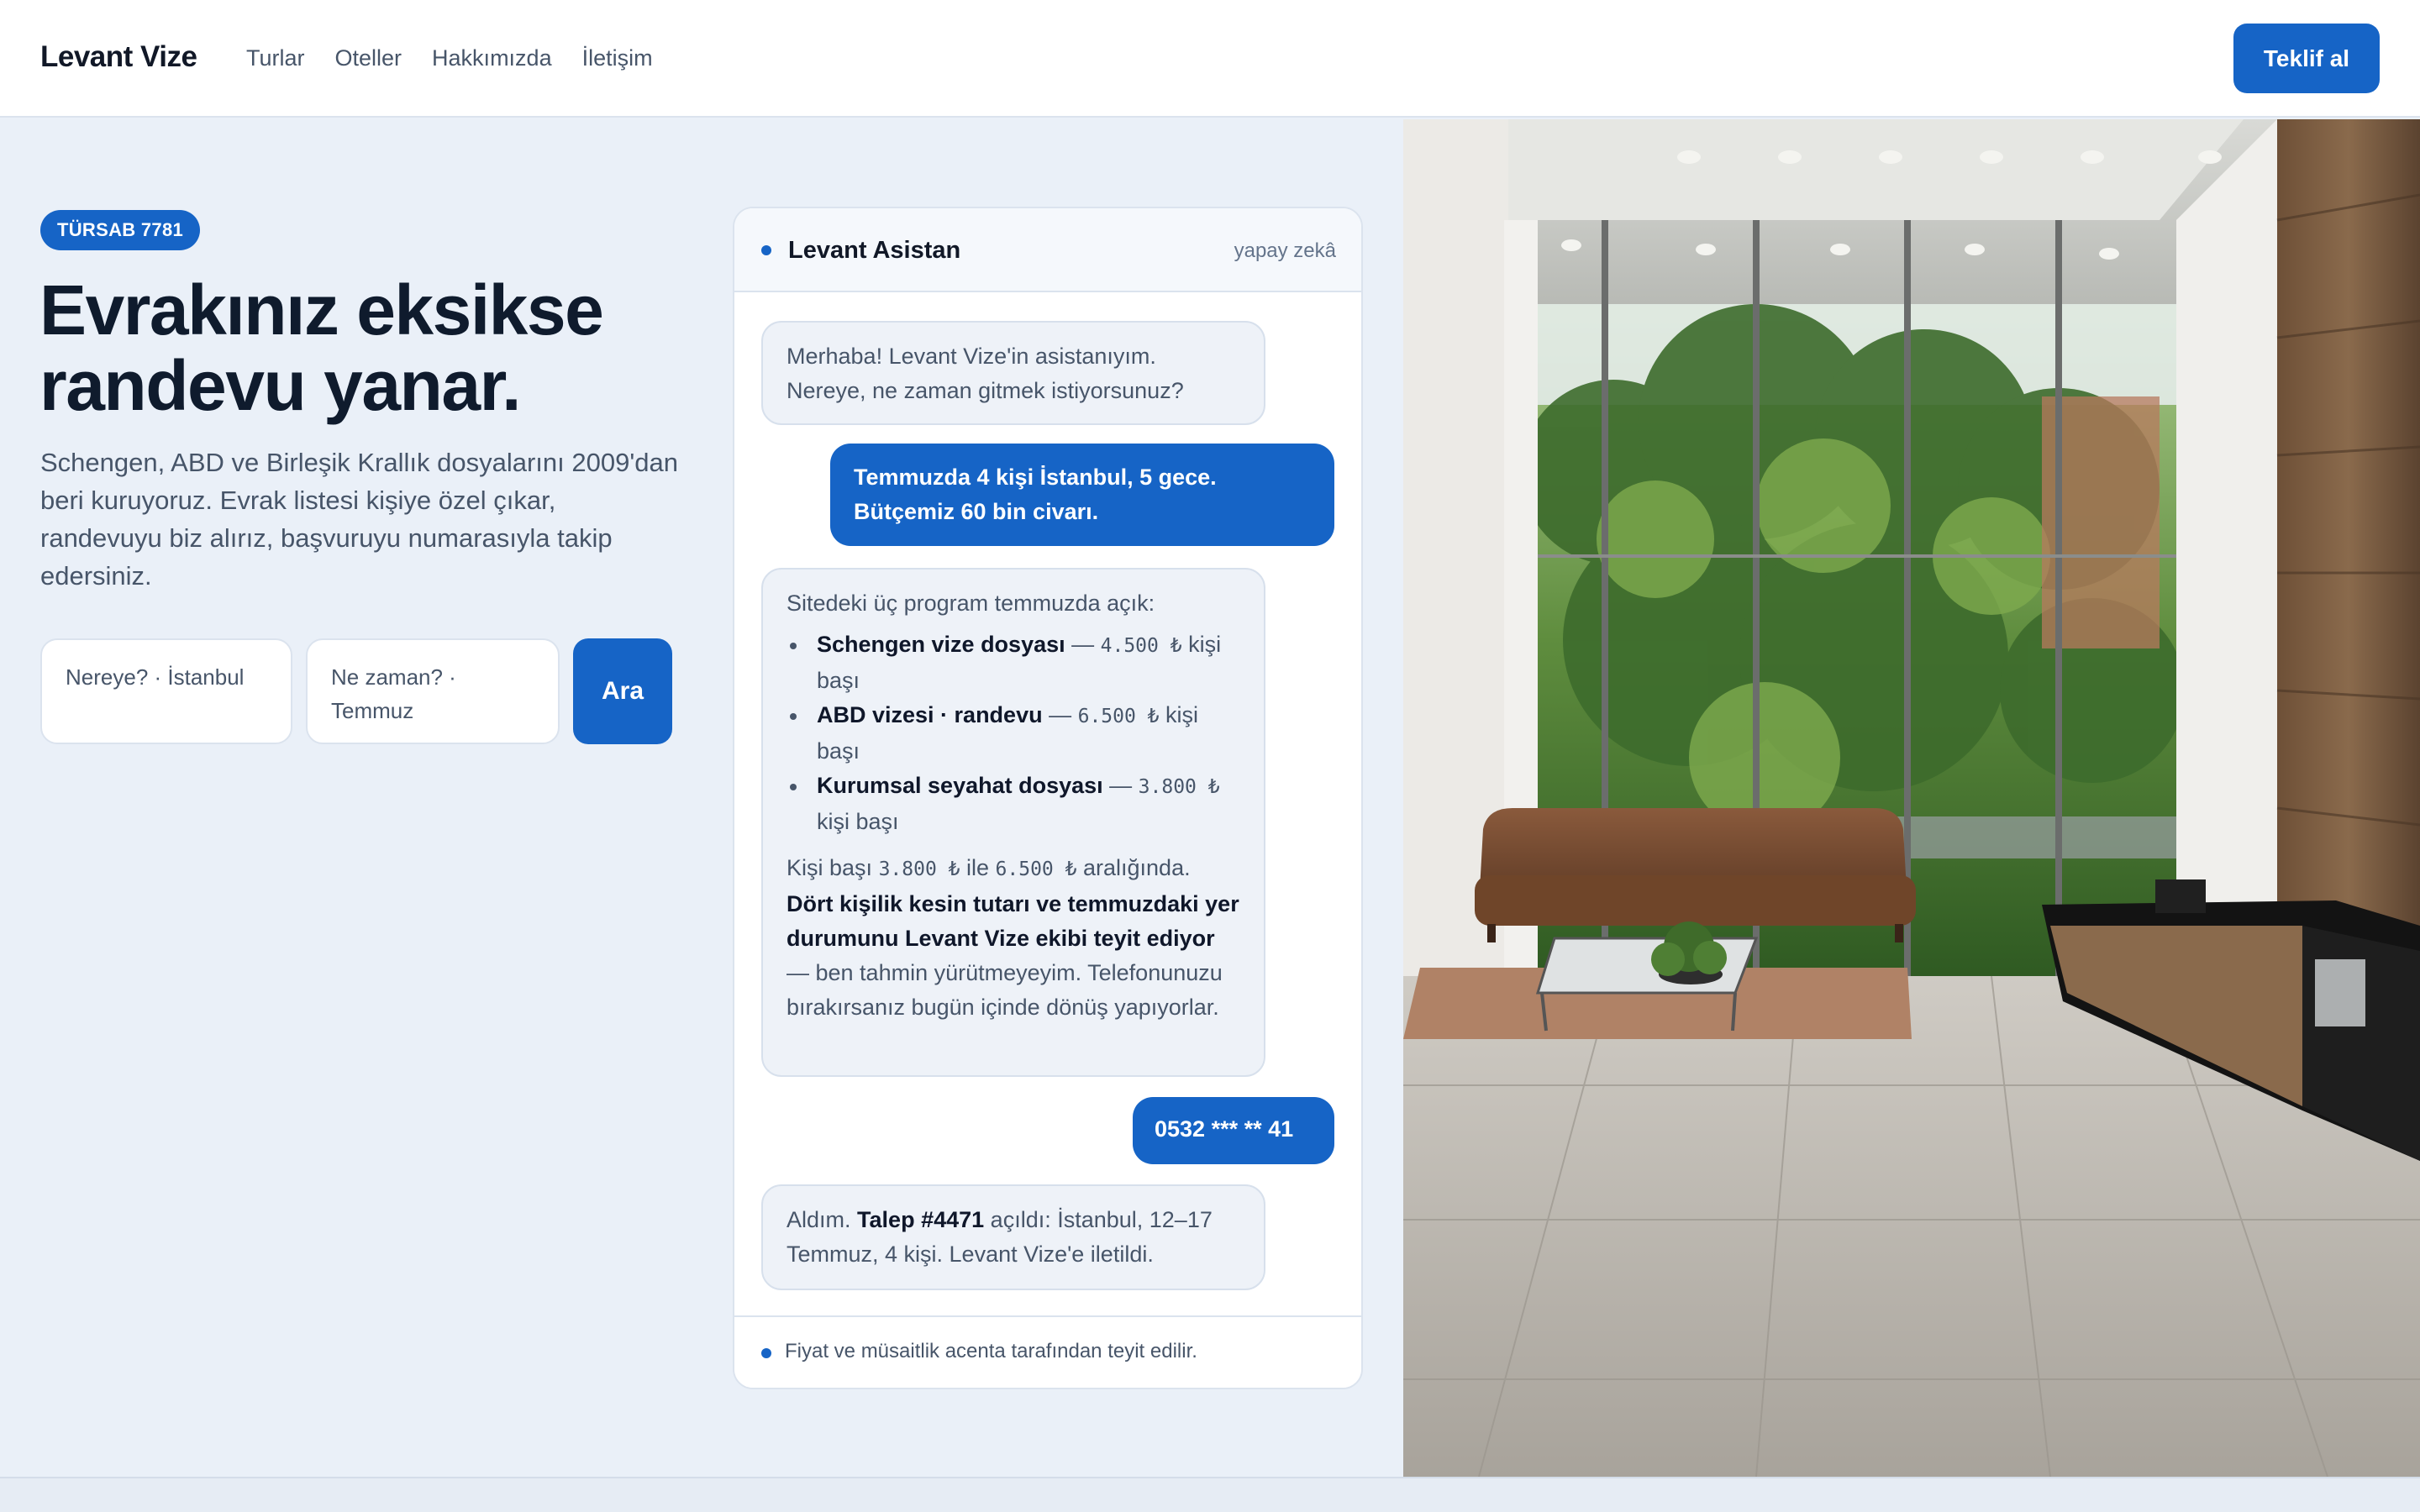 This screenshot has height=1512, width=2420. Describe the element at coordinates (2306, 58) in the screenshot. I see `get-quote-button: Teklif al` at that location.